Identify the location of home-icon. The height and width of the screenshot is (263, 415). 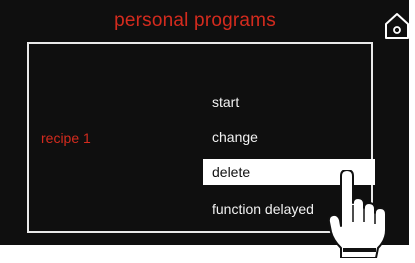
(397, 26).